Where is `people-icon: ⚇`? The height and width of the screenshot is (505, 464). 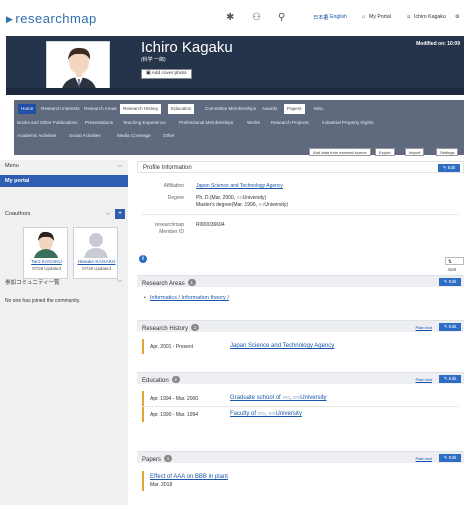
people-icon: ⚇ is located at coordinates (256, 17).